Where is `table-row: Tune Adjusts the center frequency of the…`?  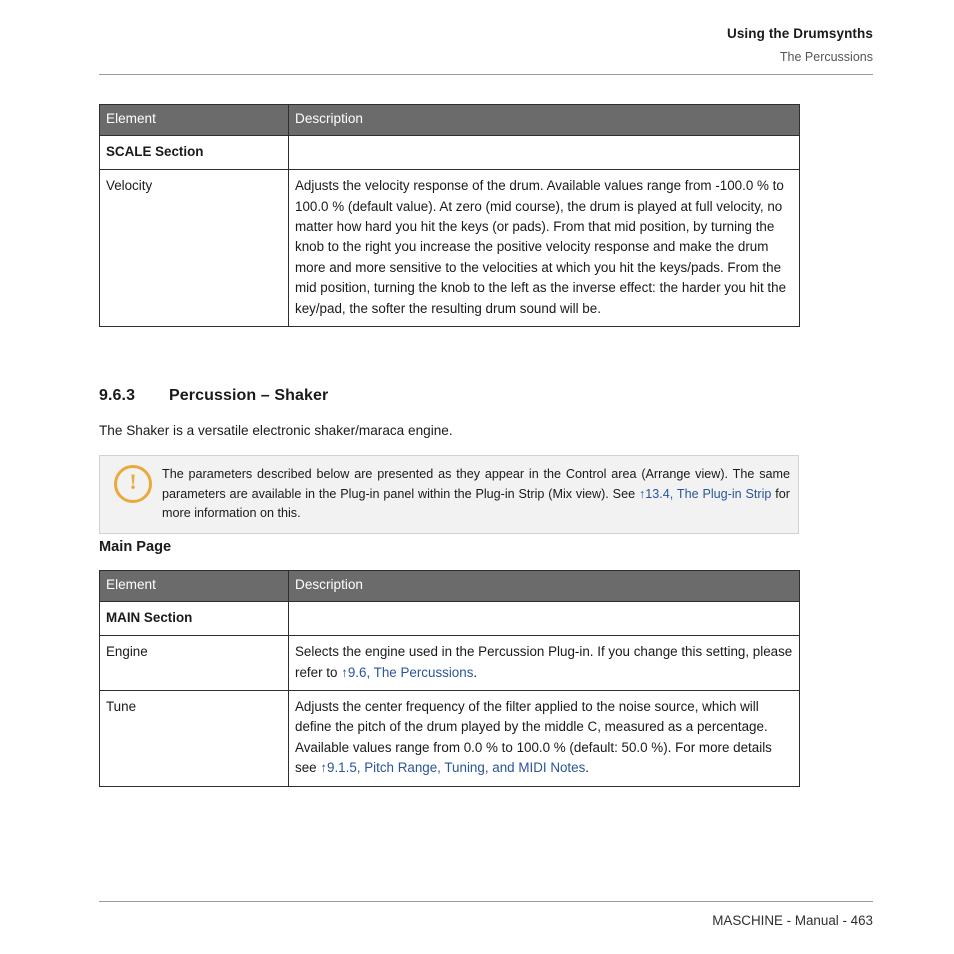 table-row: Tune Adjusts the center frequency of the… is located at coordinates (449, 738).